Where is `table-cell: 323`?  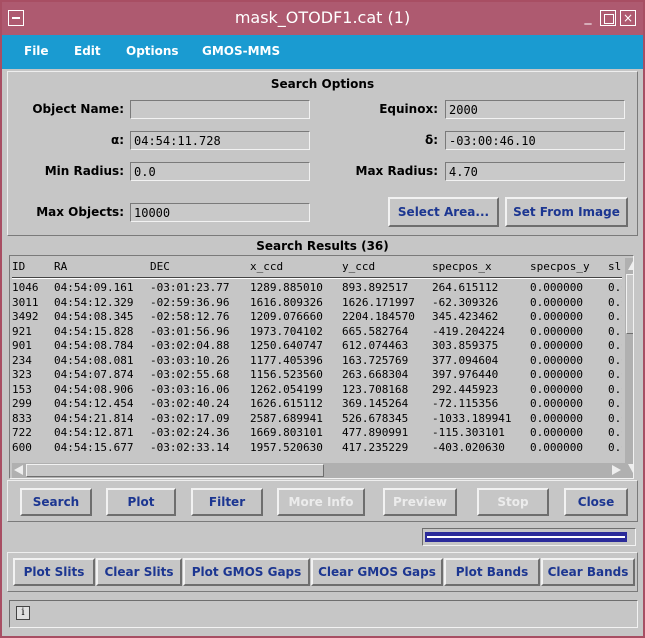 table-cell: 323 is located at coordinates (22, 374).